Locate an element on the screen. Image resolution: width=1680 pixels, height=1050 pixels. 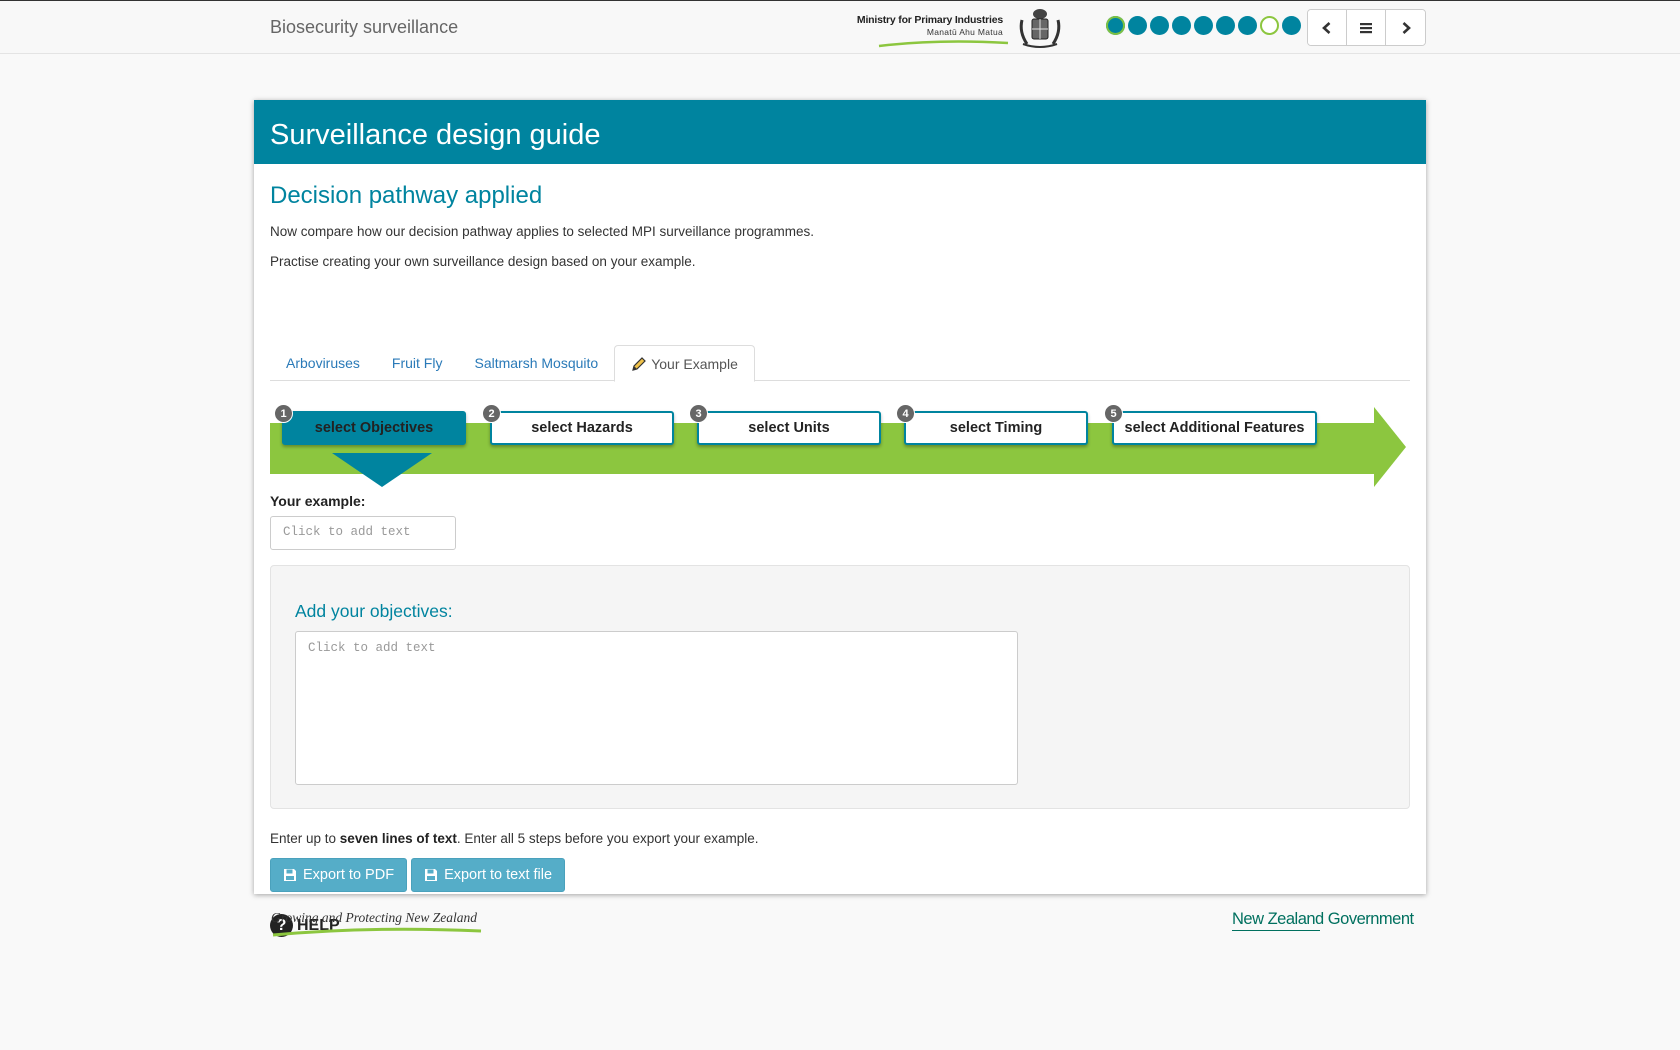
step-number-badge: 3 is located at coordinates (698, 413).